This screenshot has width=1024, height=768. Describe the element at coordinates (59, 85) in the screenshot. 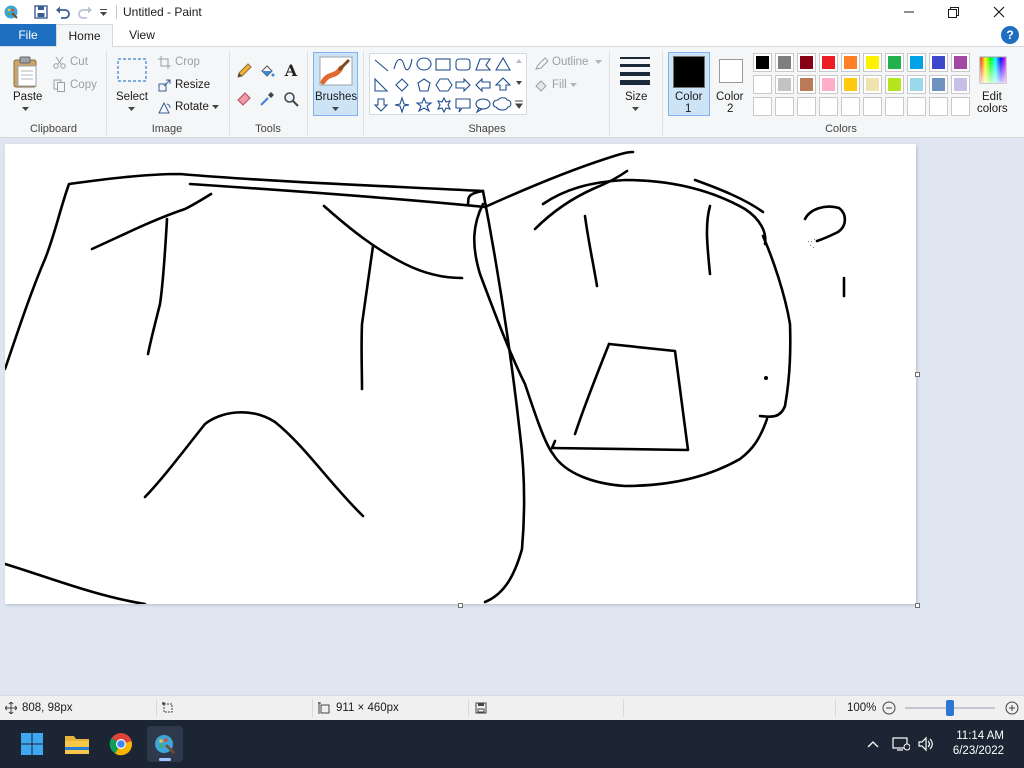

I see `copy-icon` at that location.